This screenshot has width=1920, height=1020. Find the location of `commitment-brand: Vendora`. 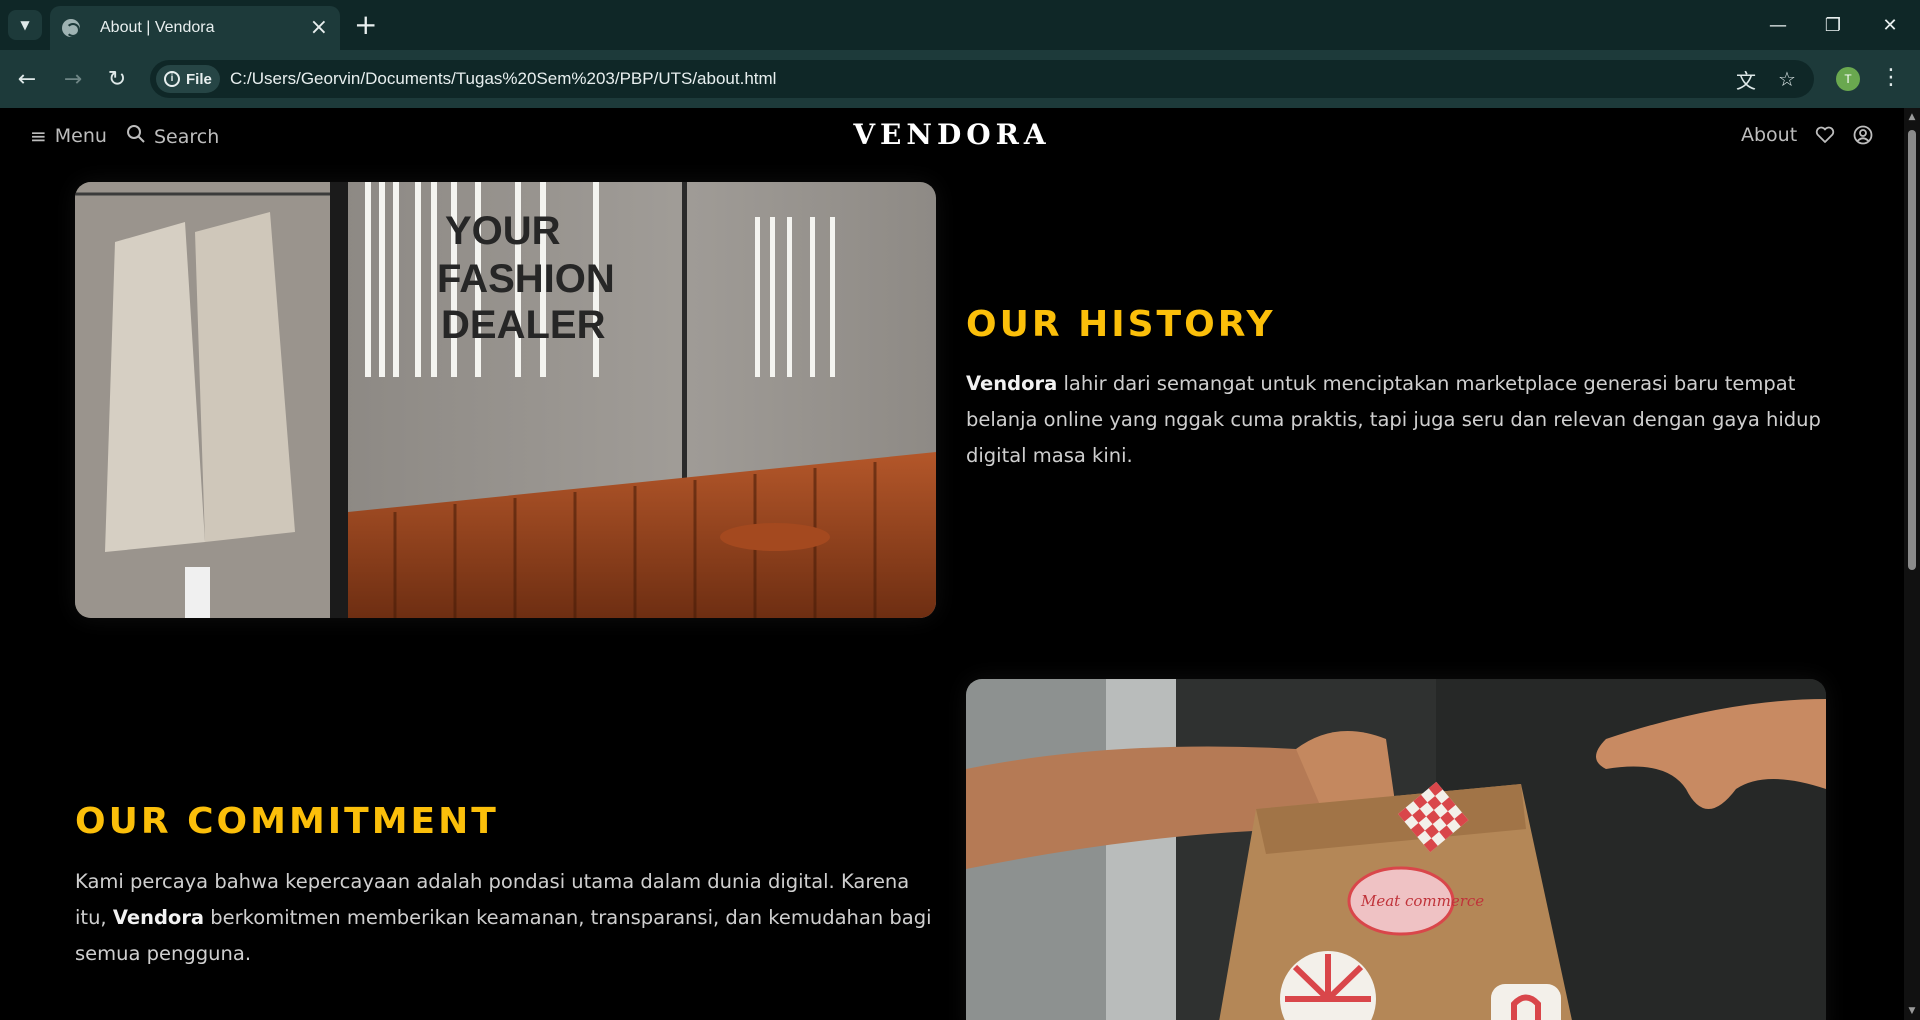

commitment-brand: Vendora is located at coordinates (158, 917).